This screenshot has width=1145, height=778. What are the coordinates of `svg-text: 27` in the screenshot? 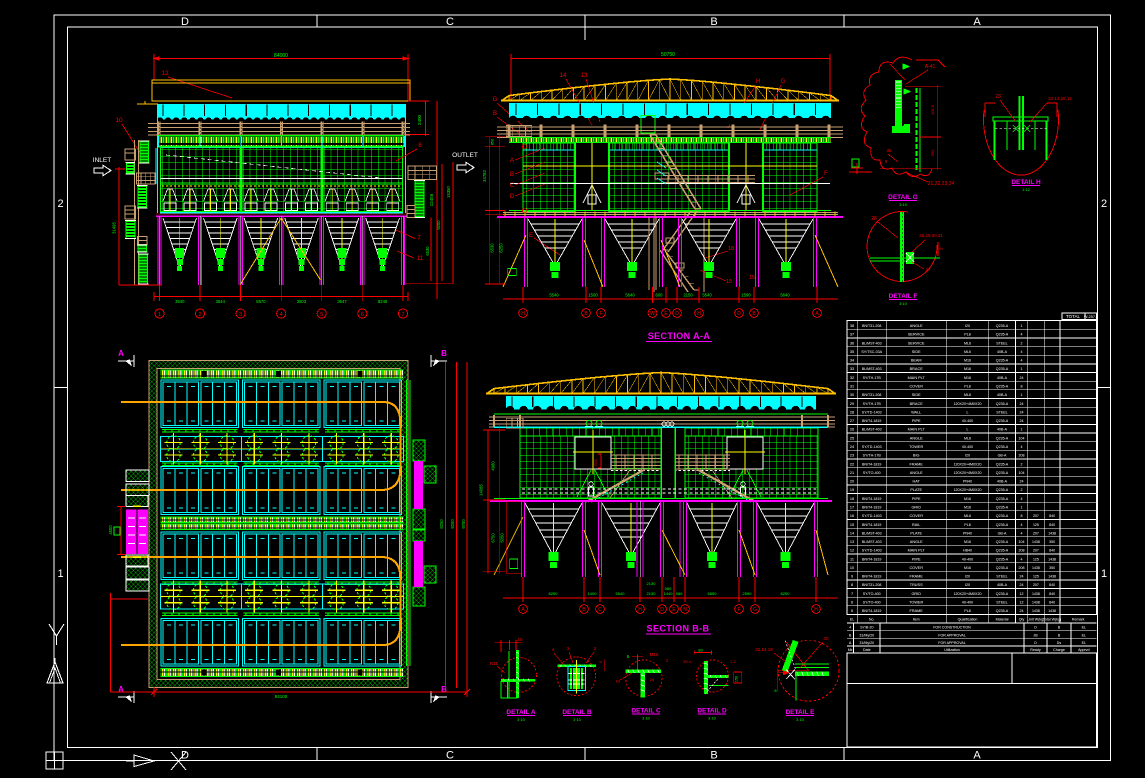 It's located at (852, 421).